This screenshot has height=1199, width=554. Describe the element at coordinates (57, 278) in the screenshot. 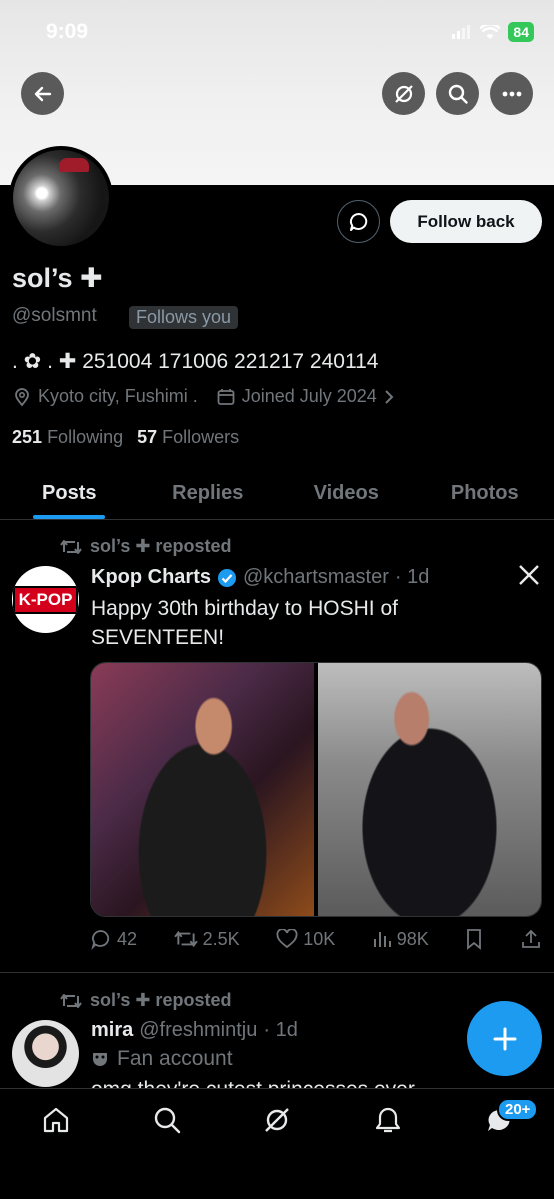

I see `profile-name: sol’s ✚` at that location.